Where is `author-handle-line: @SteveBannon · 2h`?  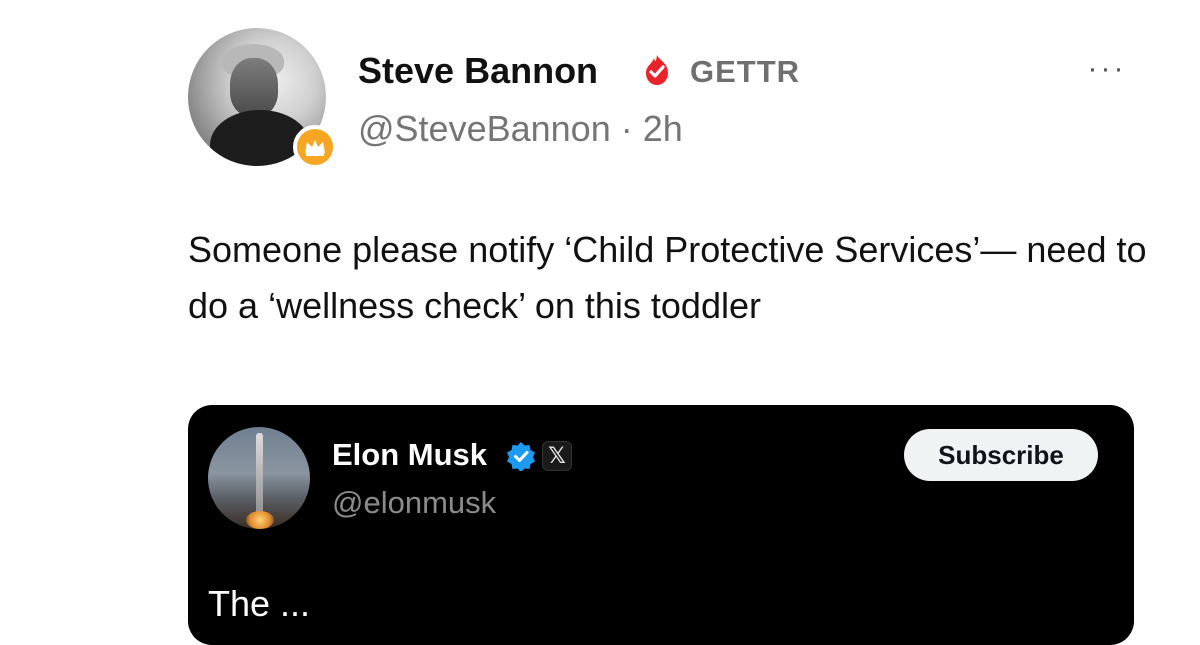 author-handle-line: @SteveBannon · 2h is located at coordinates (520, 129).